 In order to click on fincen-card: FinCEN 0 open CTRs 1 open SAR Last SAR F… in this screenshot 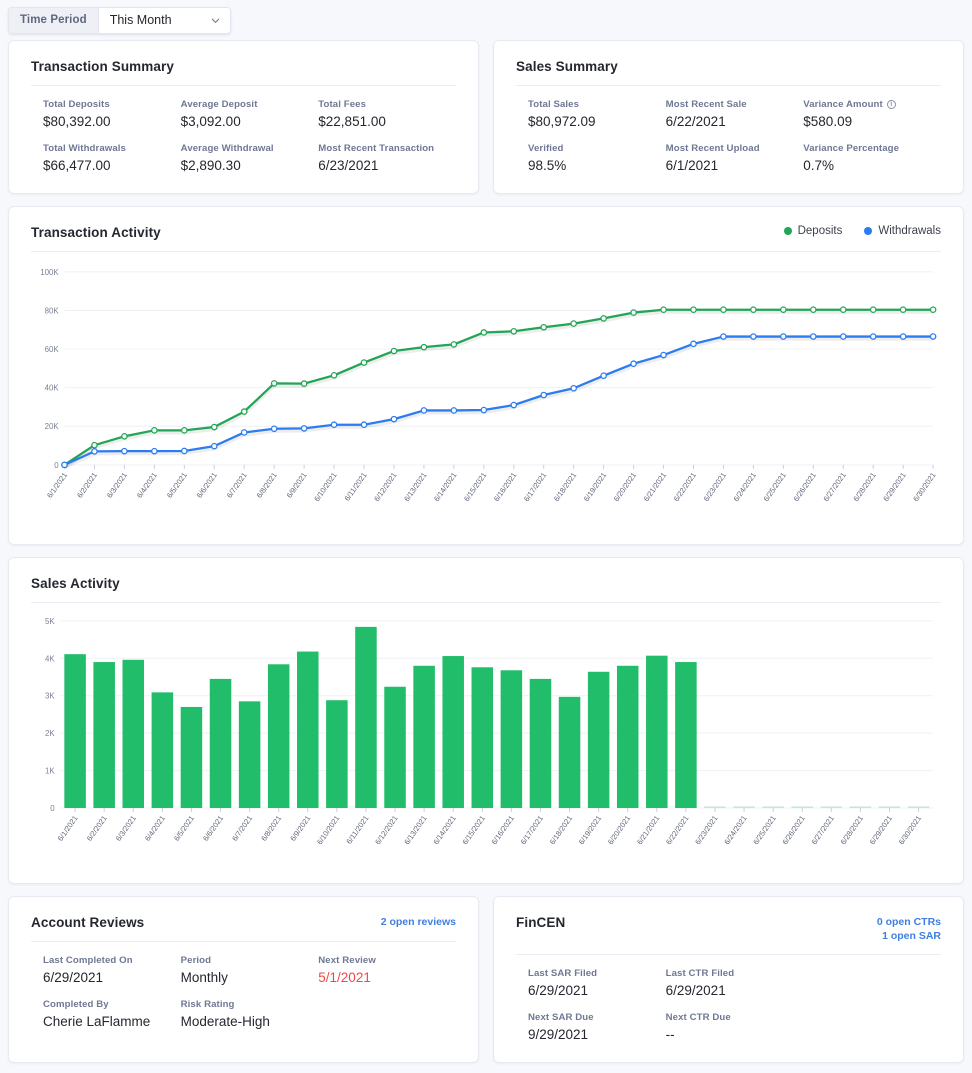, I will do `click(728, 979)`.